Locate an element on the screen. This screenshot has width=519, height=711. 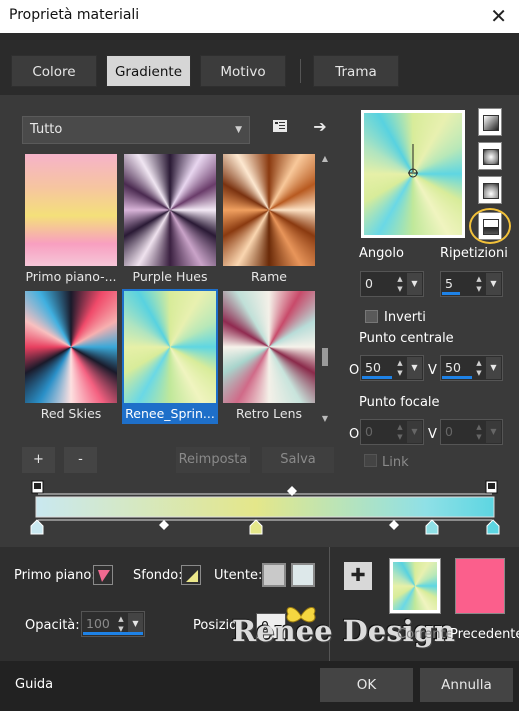
position-label: Posizio is located at coordinates (215, 625).